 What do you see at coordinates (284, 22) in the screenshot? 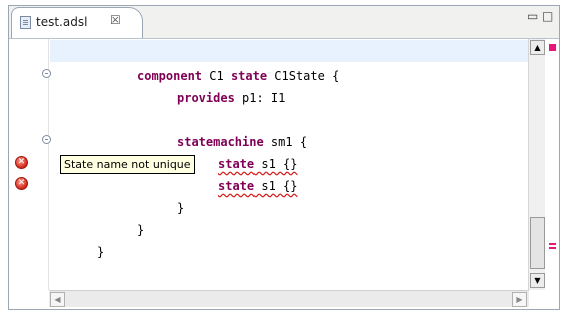
I see `editor-tabstrip: test.adsl ☒ ▭ □` at bounding box center [284, 22].